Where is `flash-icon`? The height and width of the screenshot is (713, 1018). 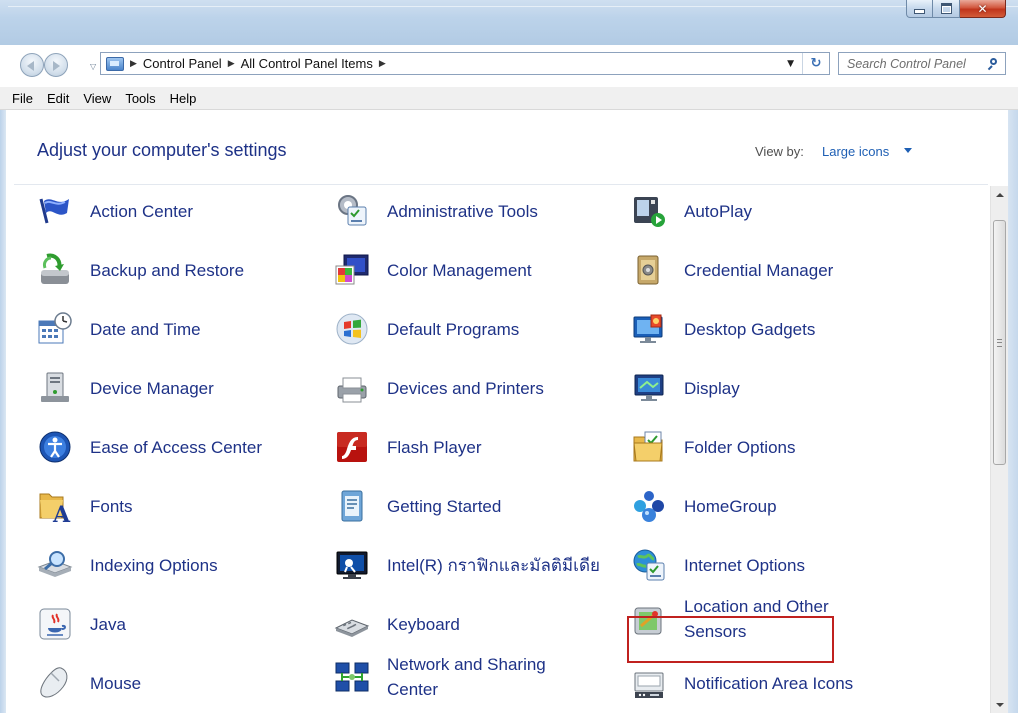
flash-icon is located at coordinates (352, 447).